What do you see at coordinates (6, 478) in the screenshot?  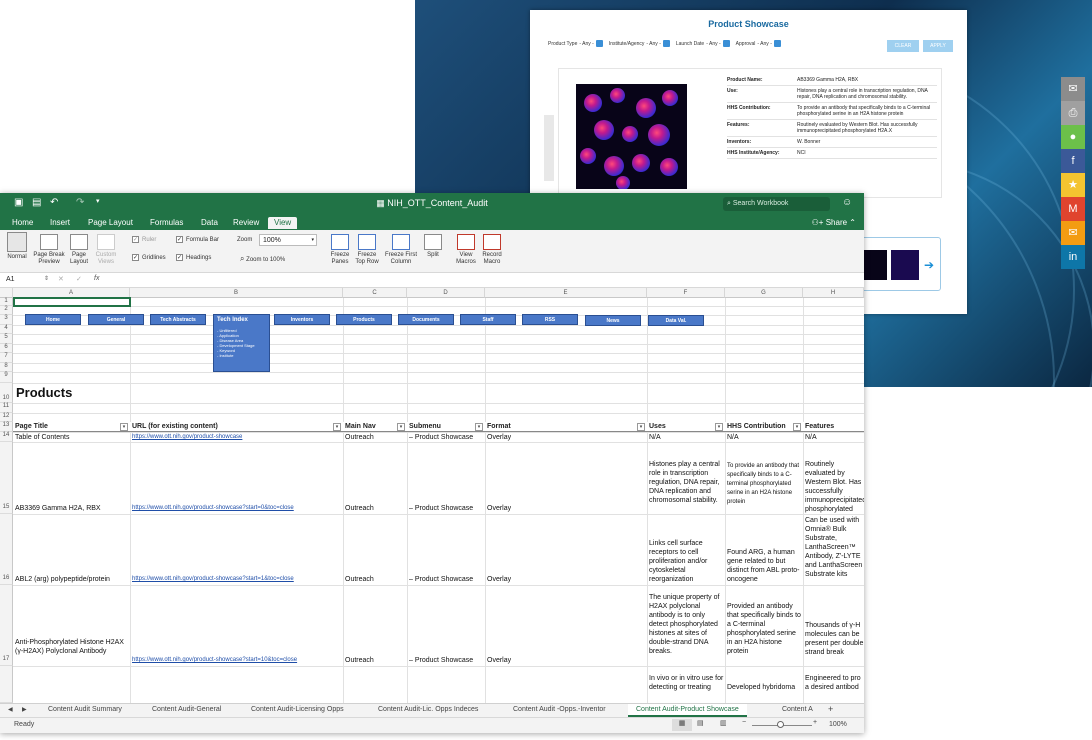 I see `row-header: 15` at bounding box center [6, 478].